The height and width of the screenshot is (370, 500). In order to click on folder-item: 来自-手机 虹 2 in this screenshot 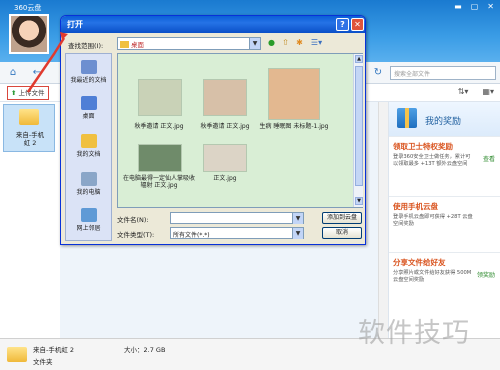, I will do `click(29, 128)`.